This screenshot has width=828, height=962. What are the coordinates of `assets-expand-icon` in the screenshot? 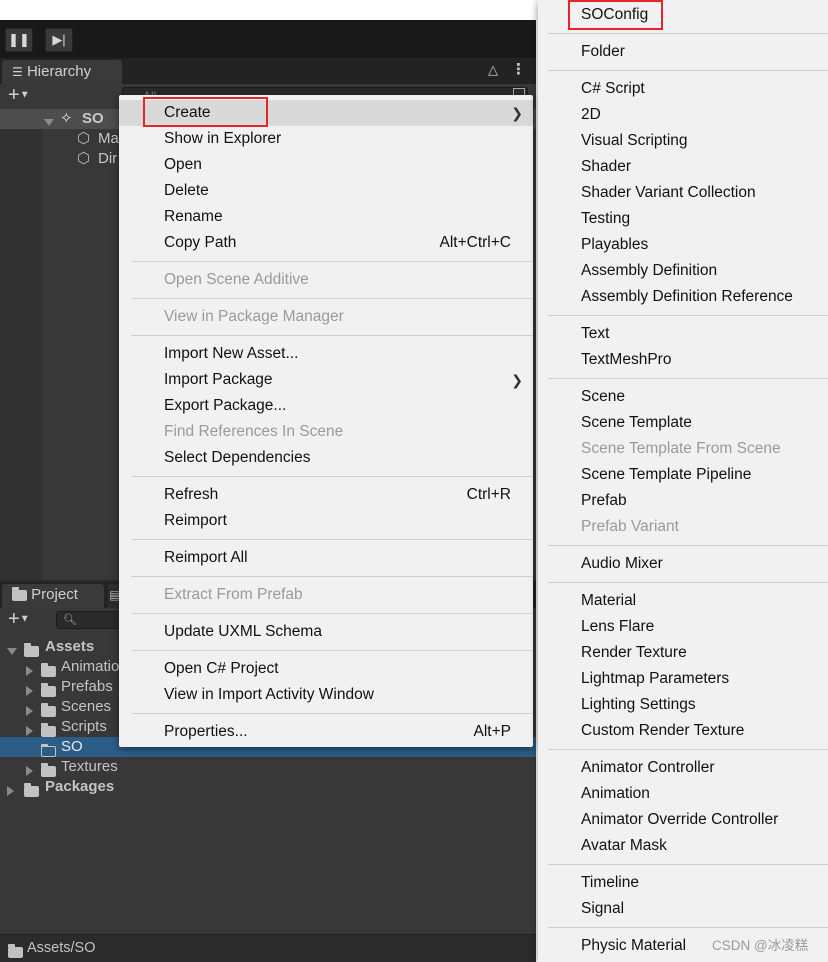 It's located at (12, 650).